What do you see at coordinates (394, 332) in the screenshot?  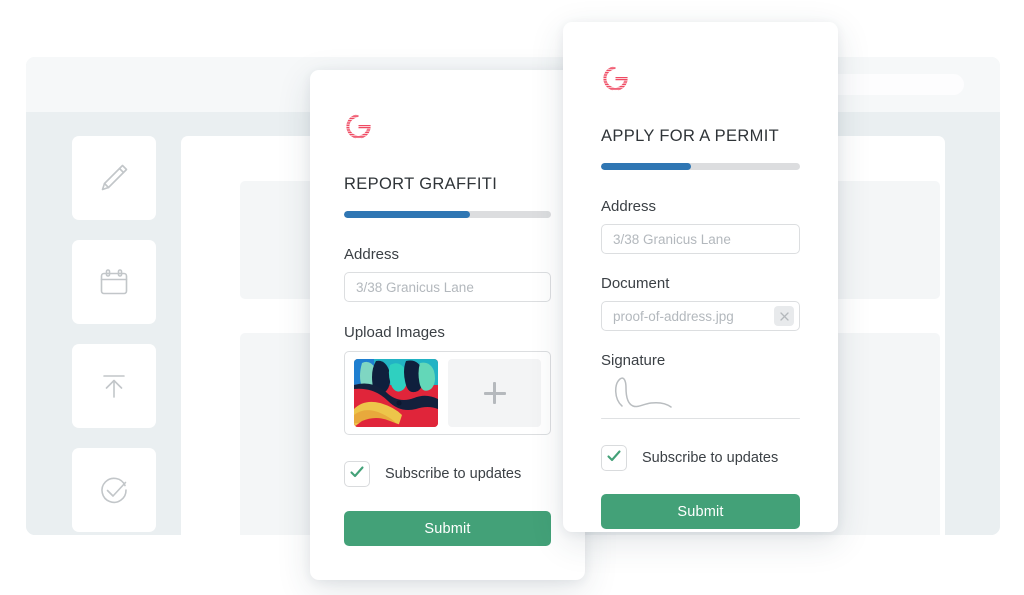 I see `upload-images-label: Upload Images` at bounding box center [394, 332].